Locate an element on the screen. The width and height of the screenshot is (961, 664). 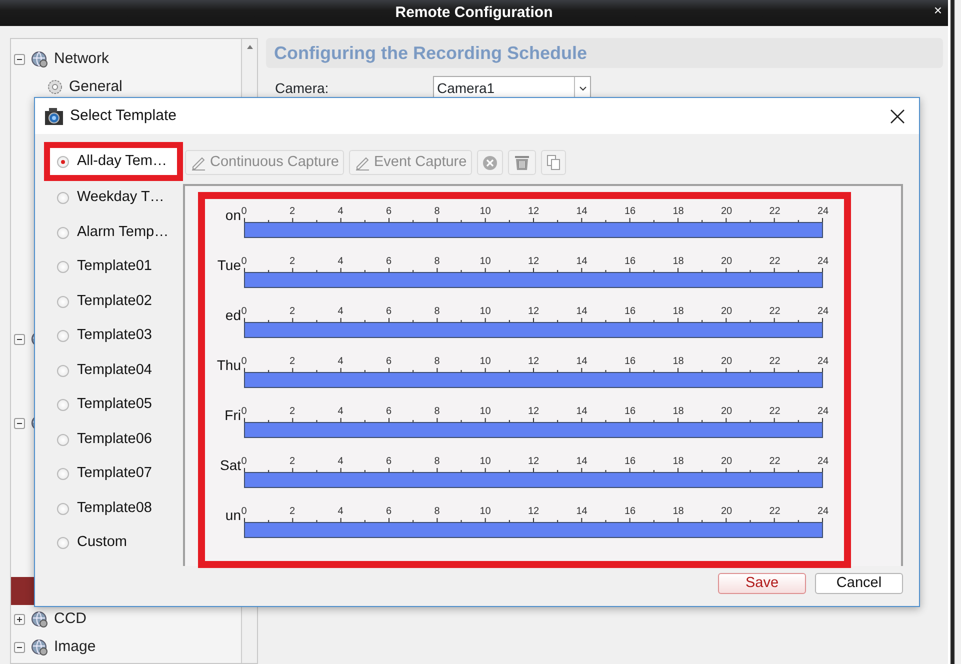
copy-icon is located at coordinates (553, 162).